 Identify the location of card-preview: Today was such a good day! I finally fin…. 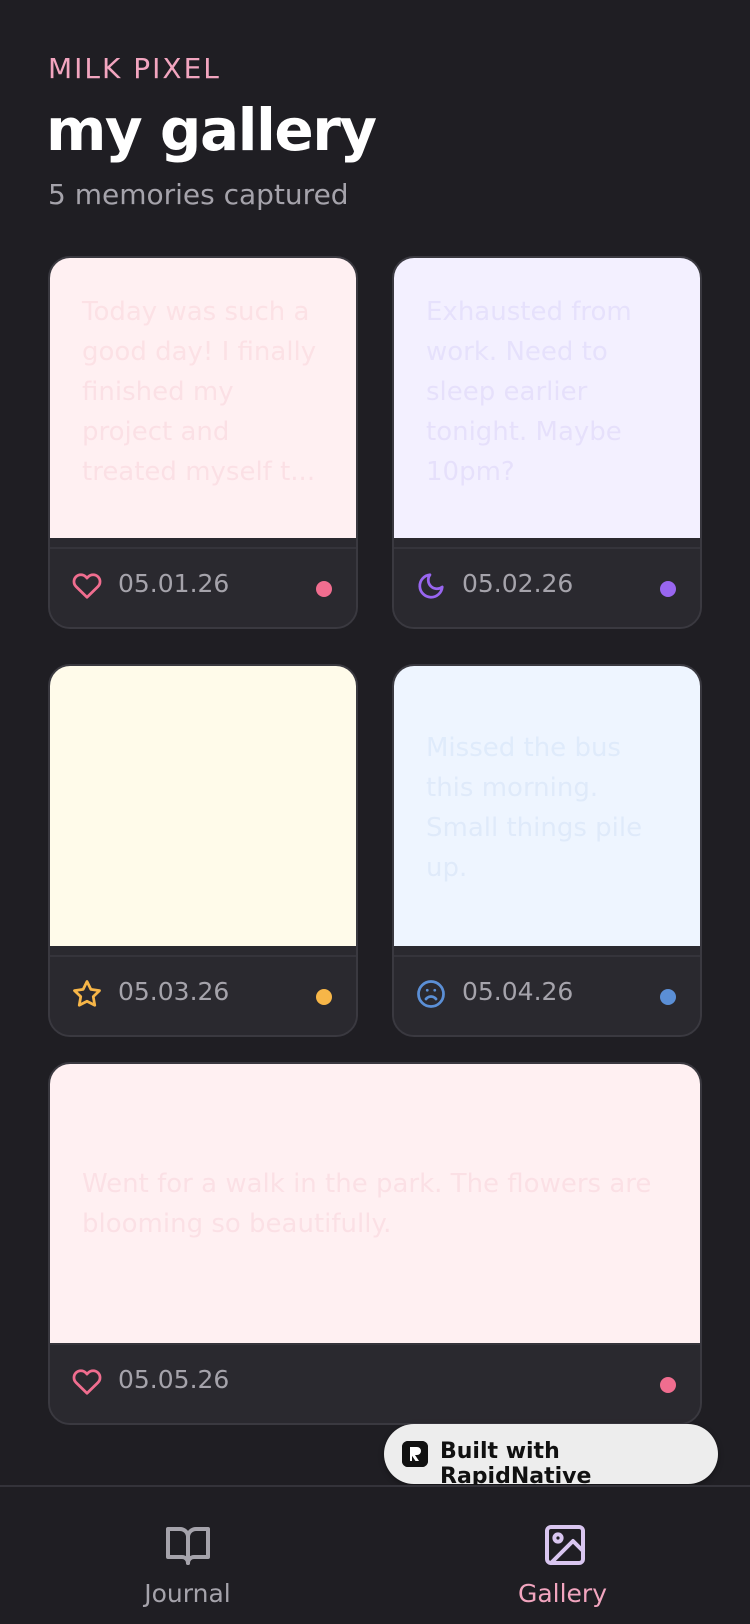
(203, 398).